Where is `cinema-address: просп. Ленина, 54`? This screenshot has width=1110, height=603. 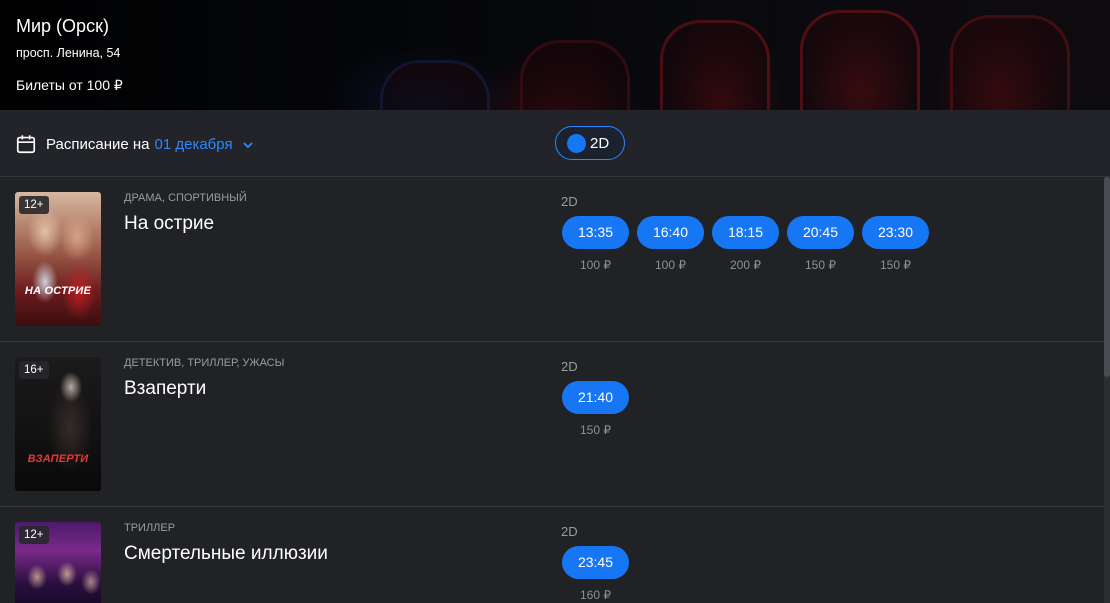 cinema-address: просп. Ленина, 54 is located at coordinates (68, 53).